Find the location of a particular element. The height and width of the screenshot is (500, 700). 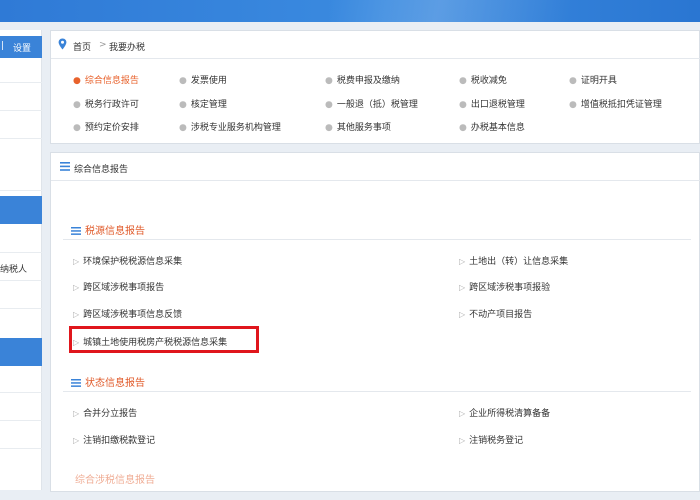

section-title-tax-source: 税源信息报告 is located at coordinates (108, 229).